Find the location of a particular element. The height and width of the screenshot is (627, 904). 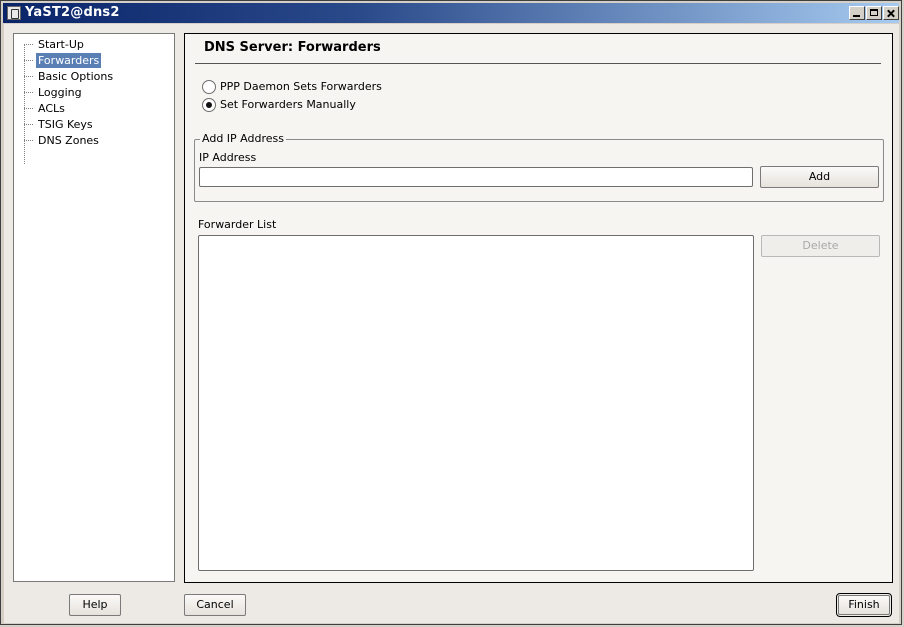

radio-label-ppp: PPP Daemon Sets Forwarders is located at coordinates (301, 86).